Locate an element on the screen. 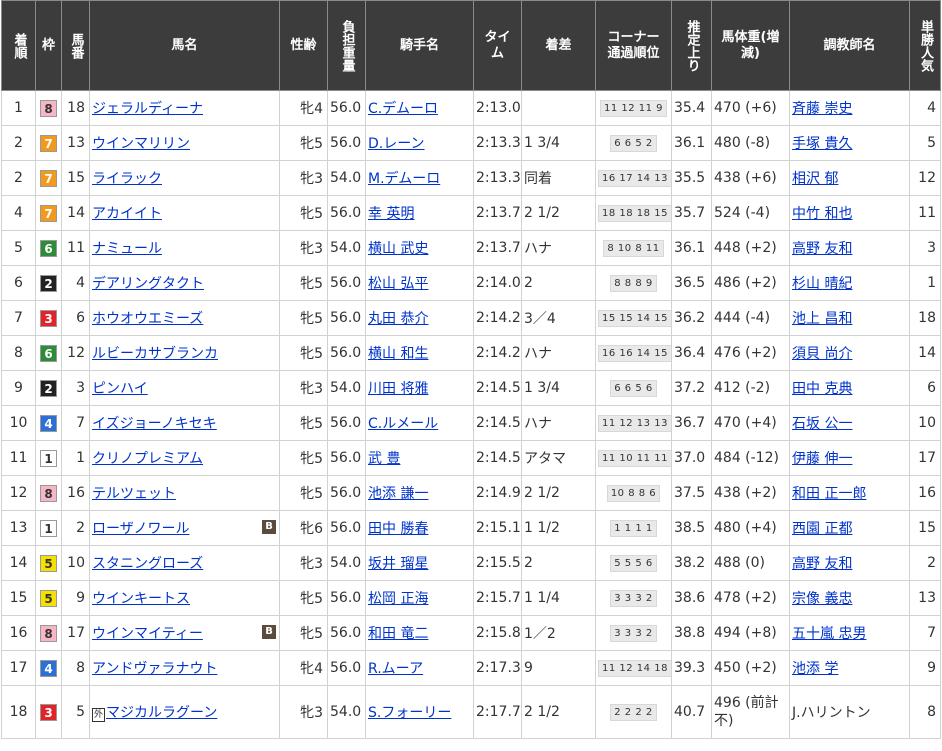 The image size is (942, 751). horse-name-link: ウインマリリン is located at coordinates (141, 144).